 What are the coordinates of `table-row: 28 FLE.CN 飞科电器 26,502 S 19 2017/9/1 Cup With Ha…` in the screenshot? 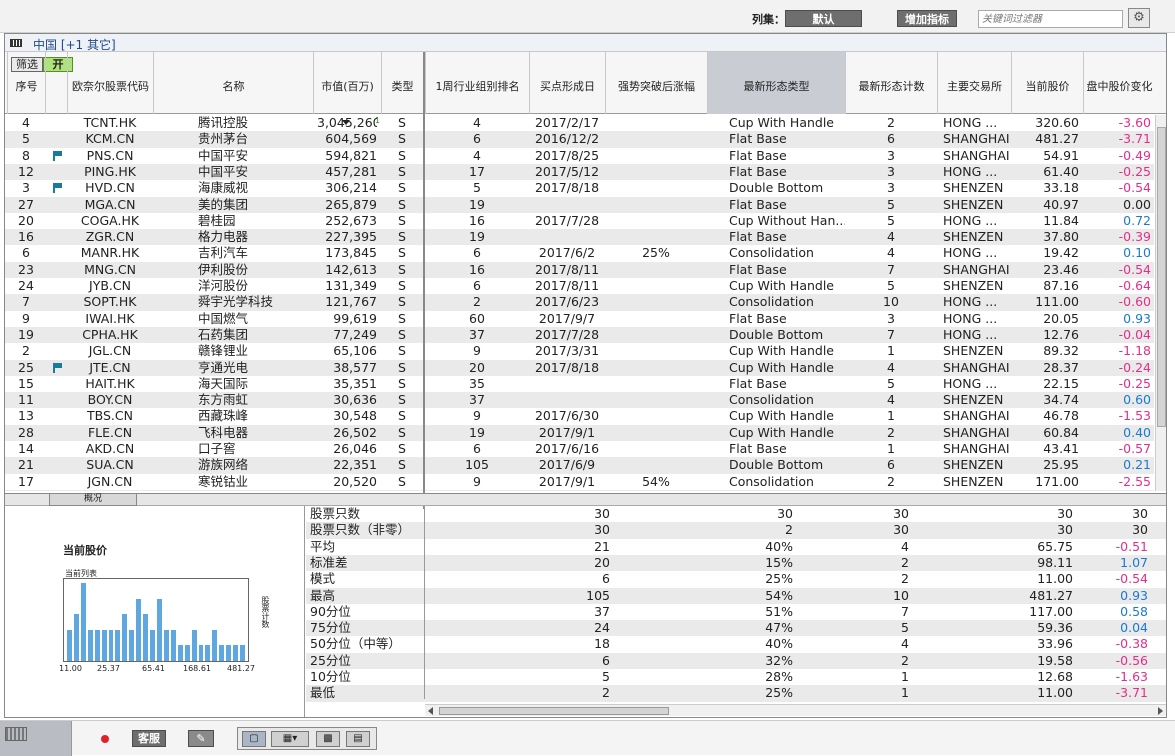 It's located at (579, 432).